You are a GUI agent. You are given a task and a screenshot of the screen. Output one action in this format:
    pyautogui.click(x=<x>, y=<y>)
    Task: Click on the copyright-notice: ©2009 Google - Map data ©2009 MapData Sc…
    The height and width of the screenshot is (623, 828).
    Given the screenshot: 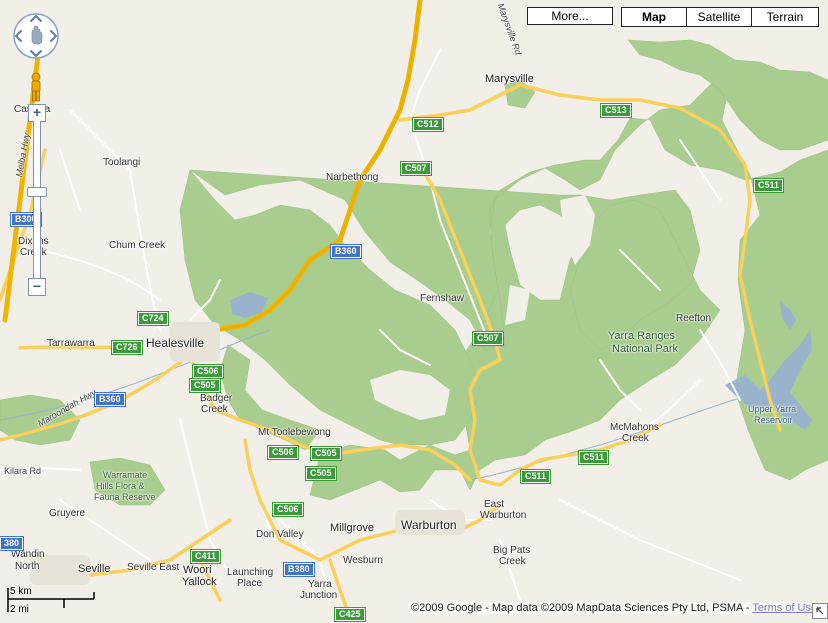 What is the action you would take?
    pyautogui.click(x=614, y=608)
    